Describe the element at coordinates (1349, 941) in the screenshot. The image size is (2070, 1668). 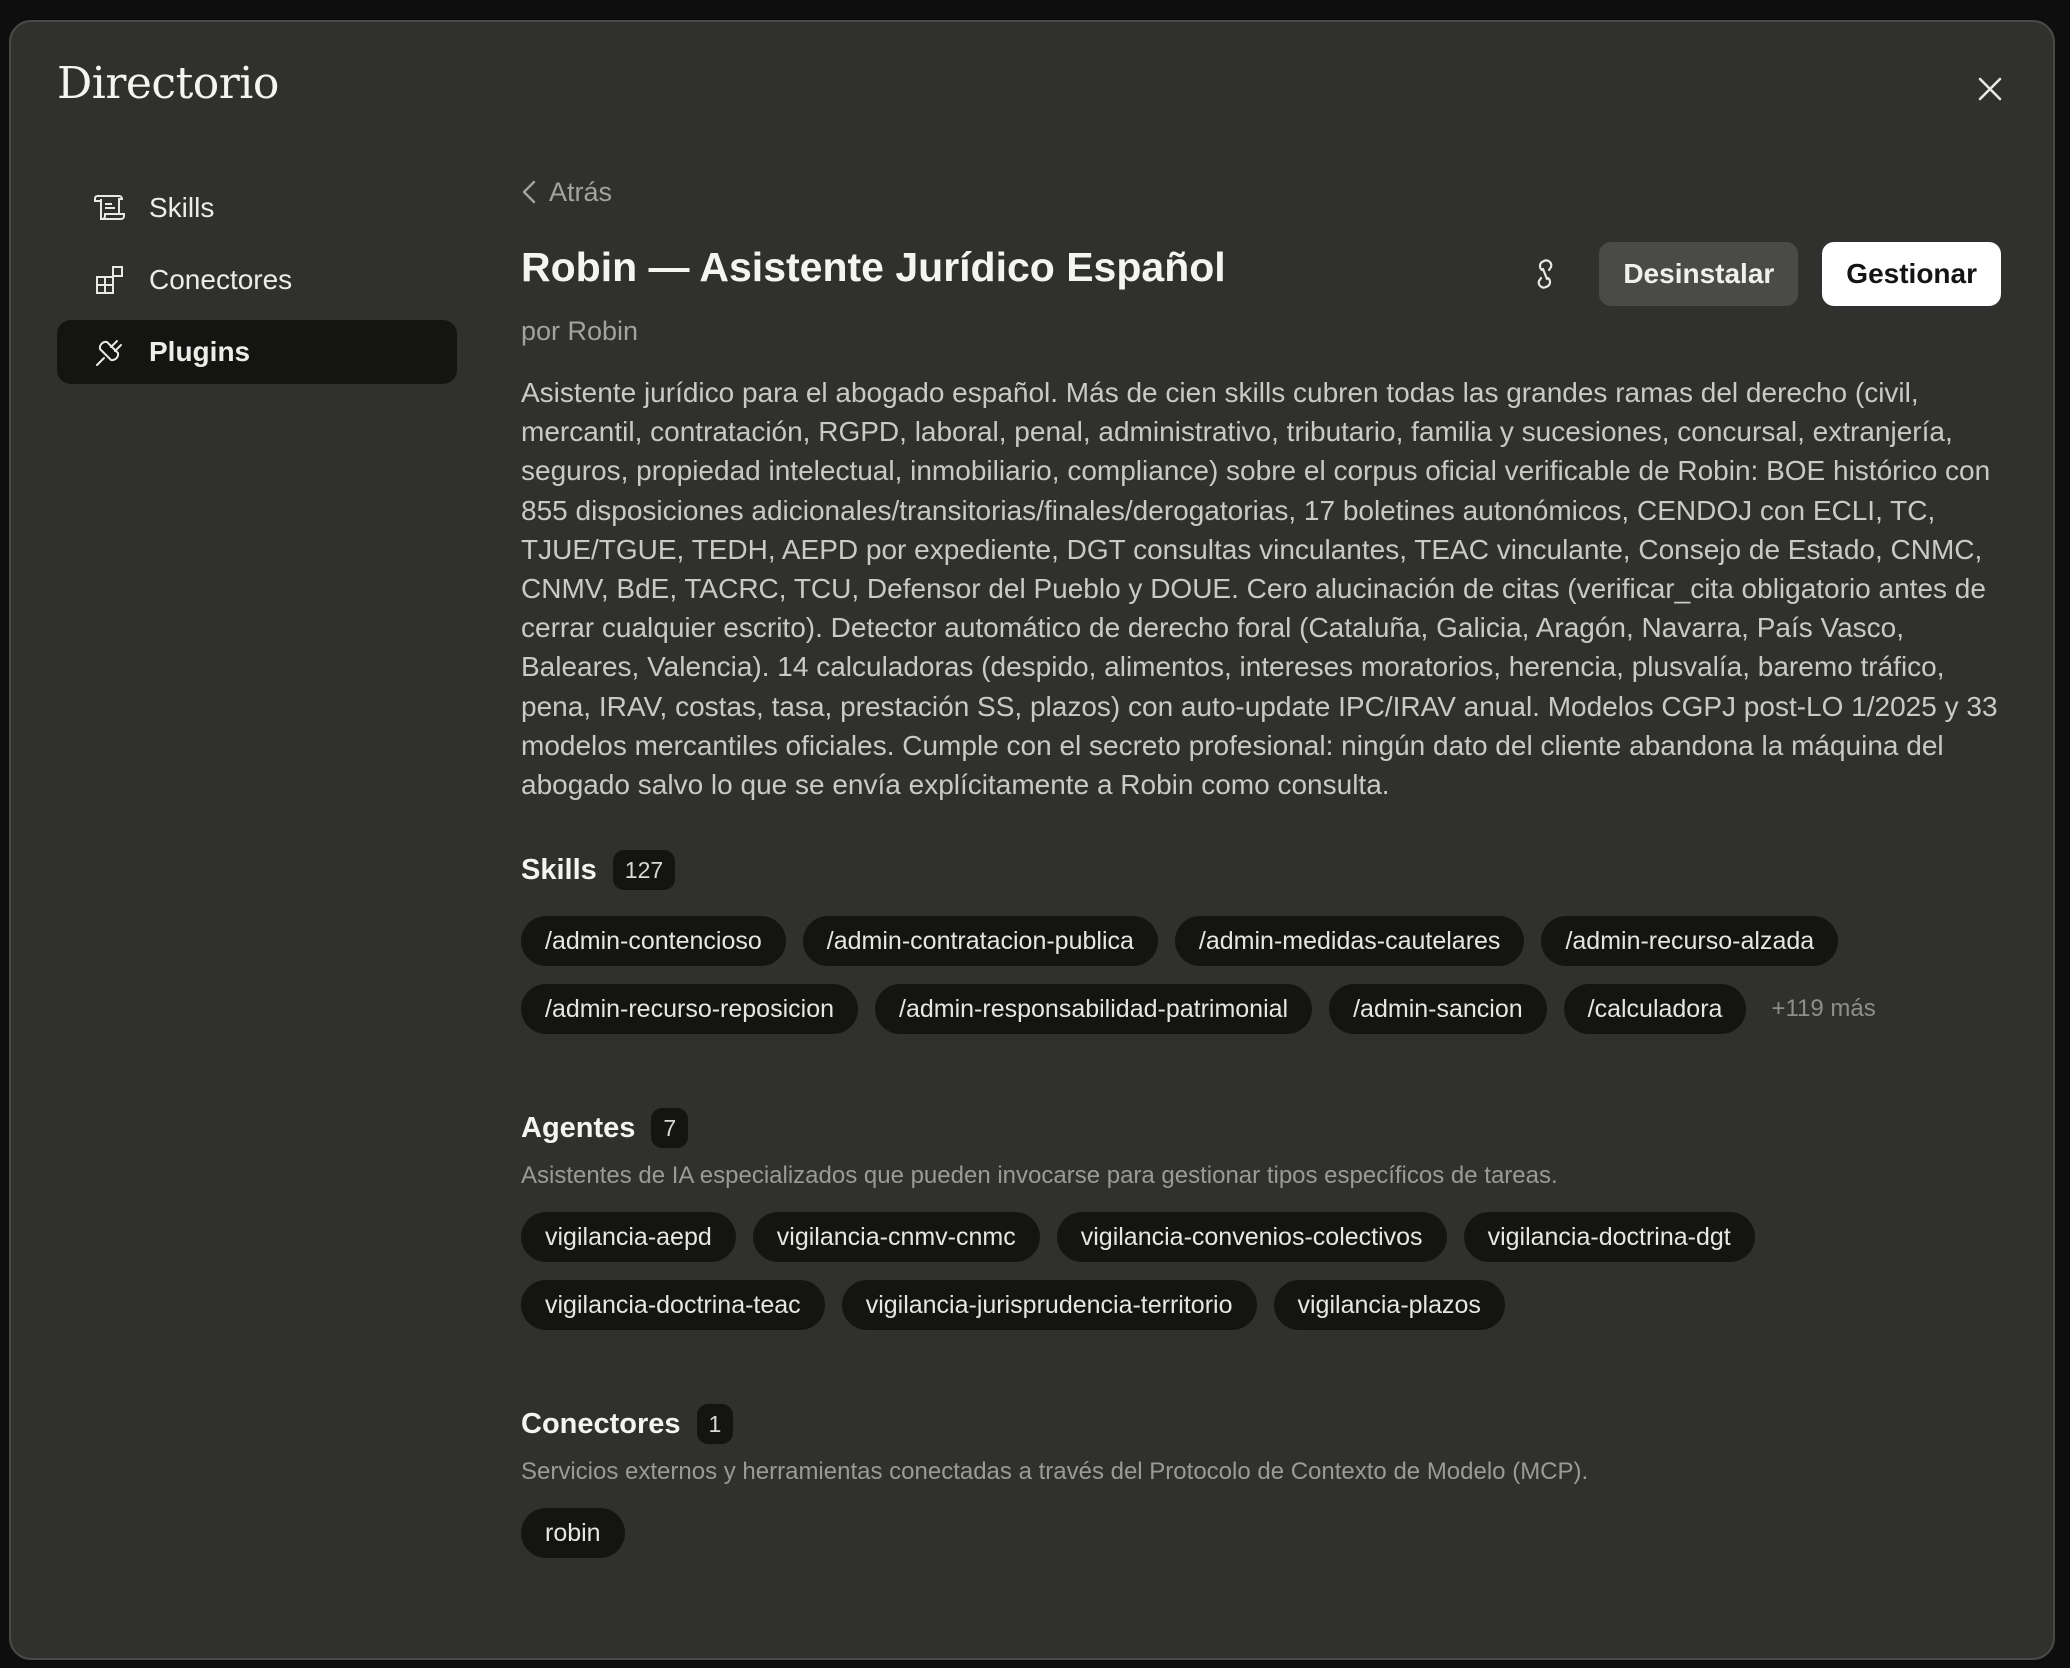
I see `skill-chip: /admin-medidas-cautelares` at that location.